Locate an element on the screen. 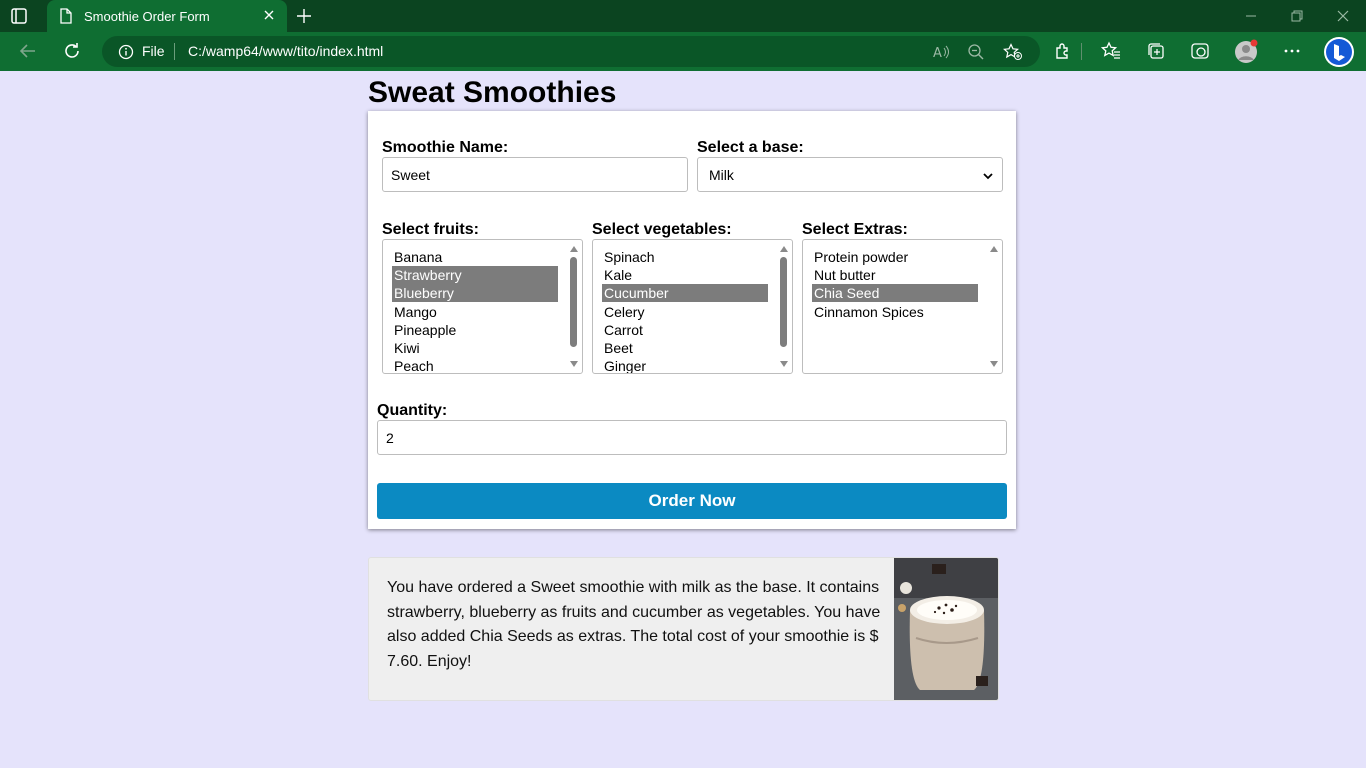 This screenshot has height=768, width=1366. extras-label: Select Extras: is located at coordinates (855, 229).